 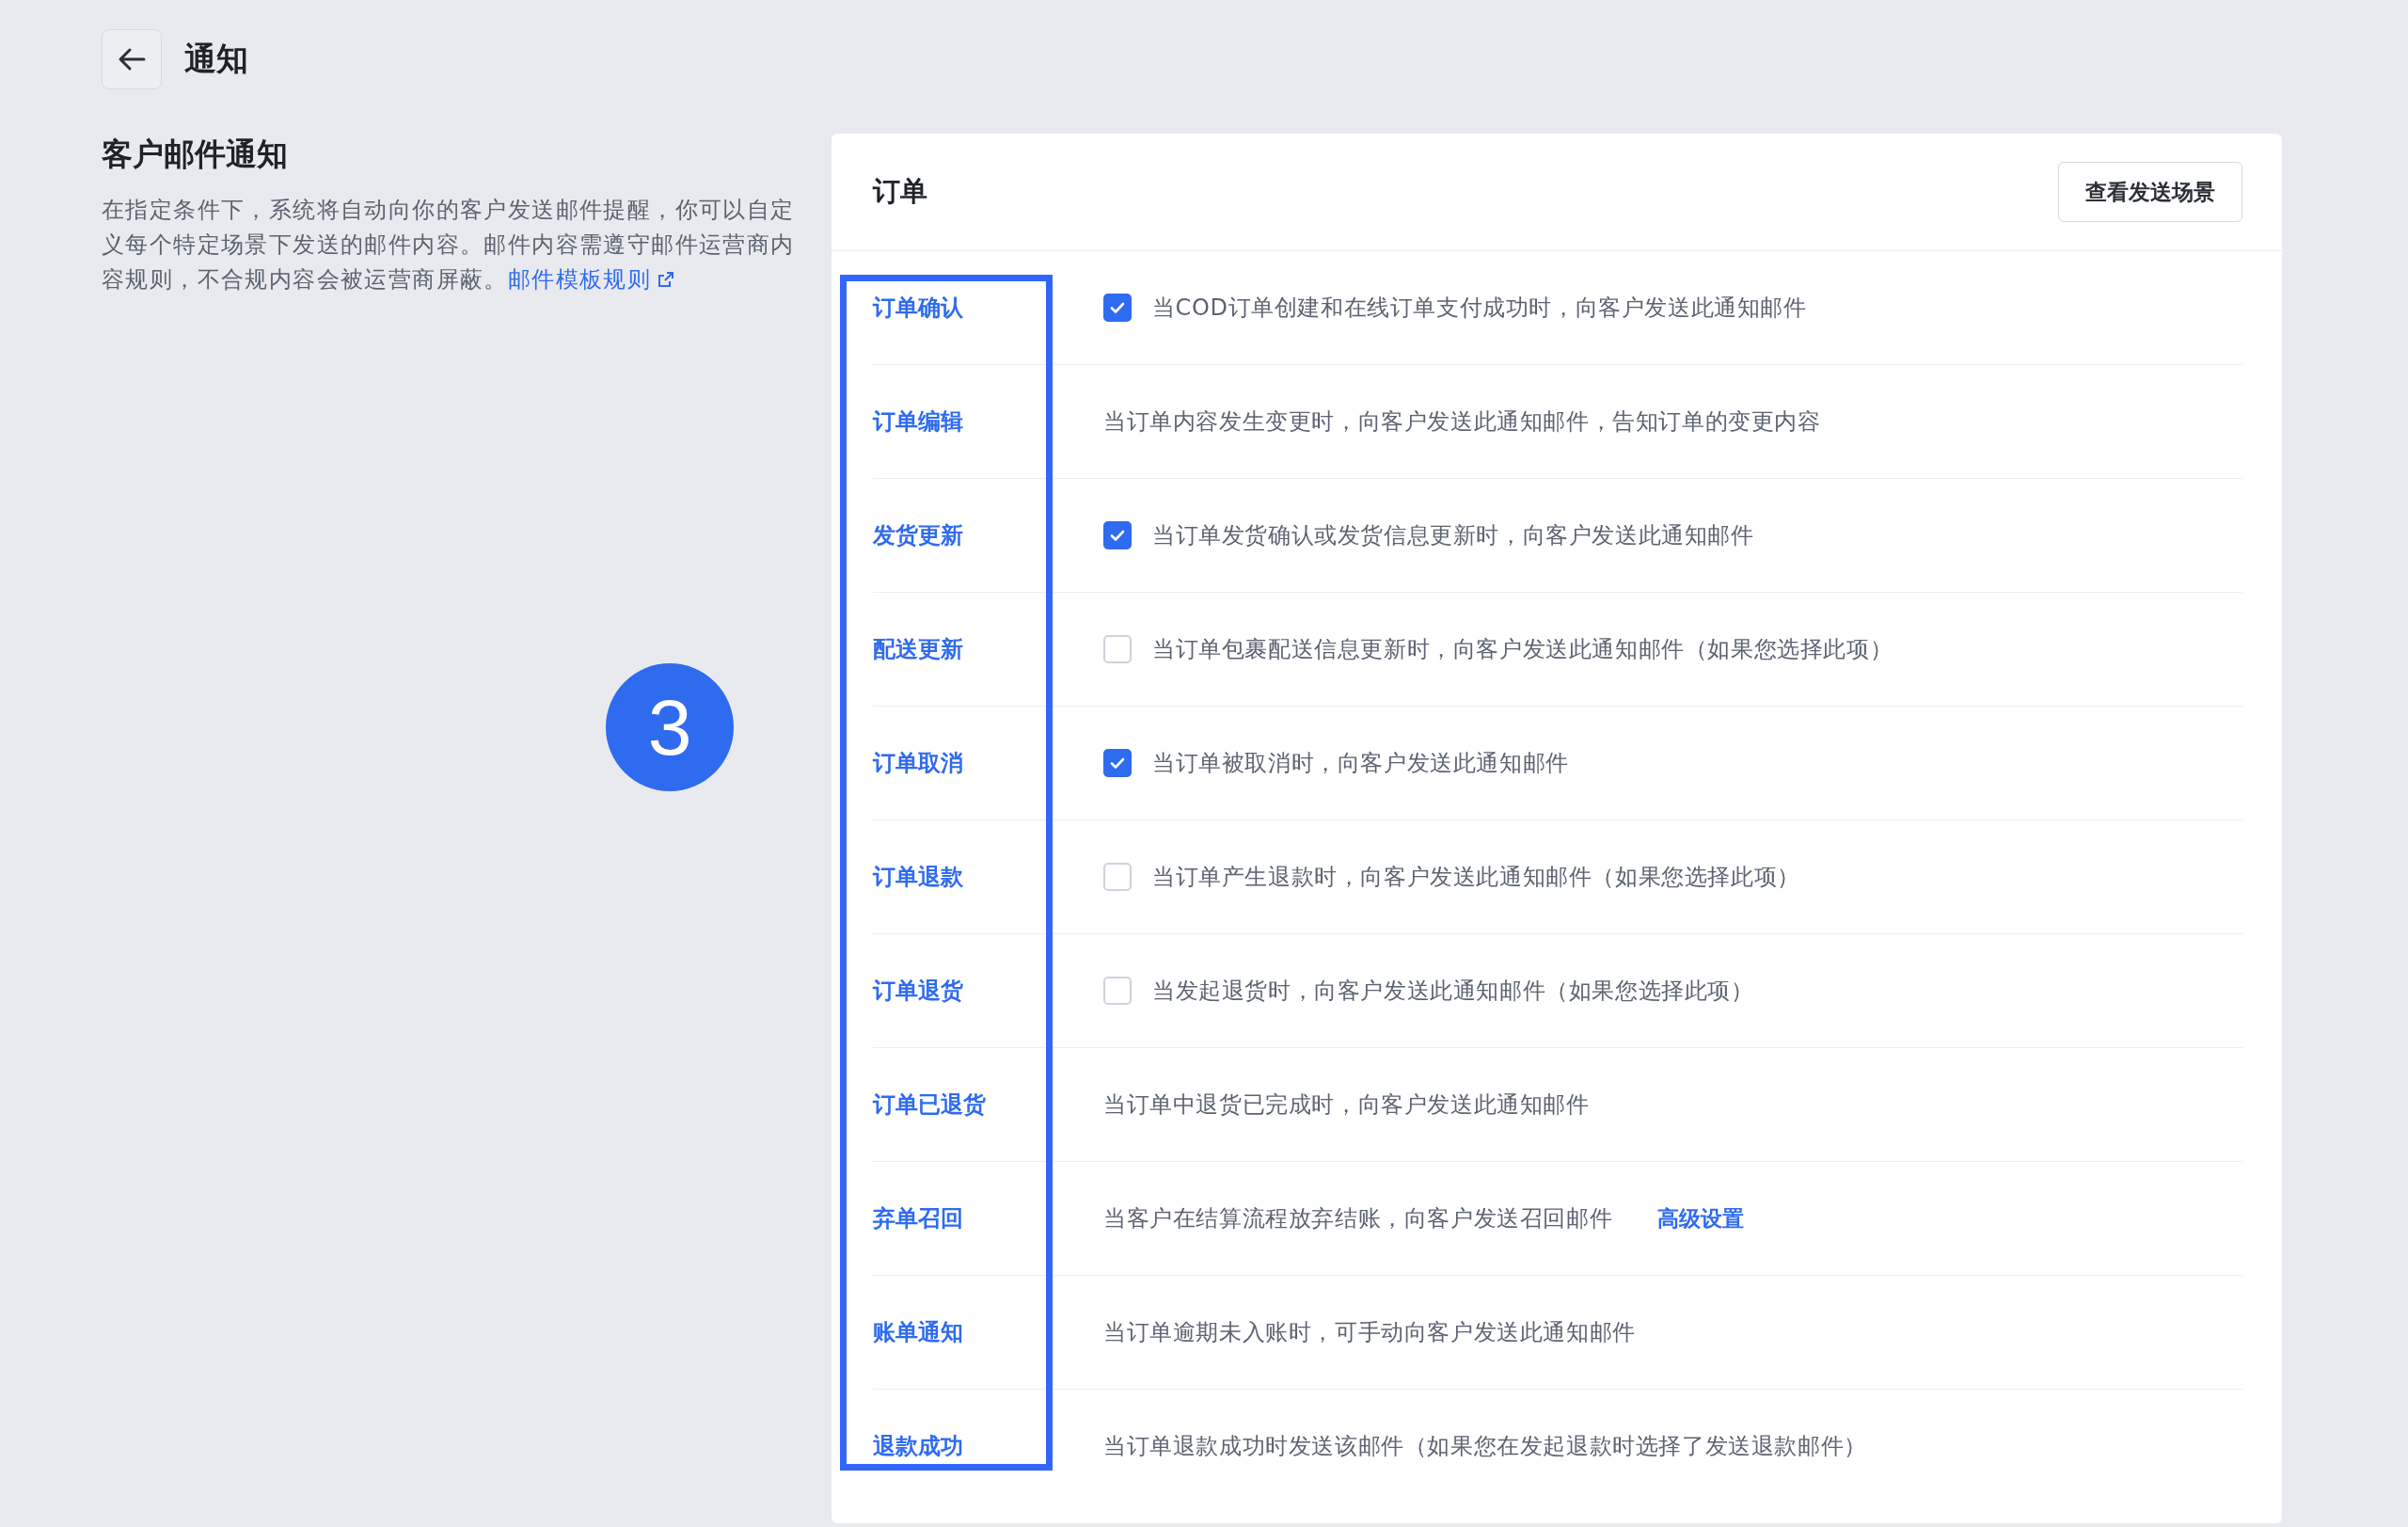 I want to click on section-description: 在指定条件下，系统将自动向你的客户发送邮件提醒，你可以自定义每个特定场景下发送的邮件内容。邮件内容需遵守邮件运营商内容规则，不合规内容会被运营商屏蔽。邮件模板规则, so click(x=449, y=245).